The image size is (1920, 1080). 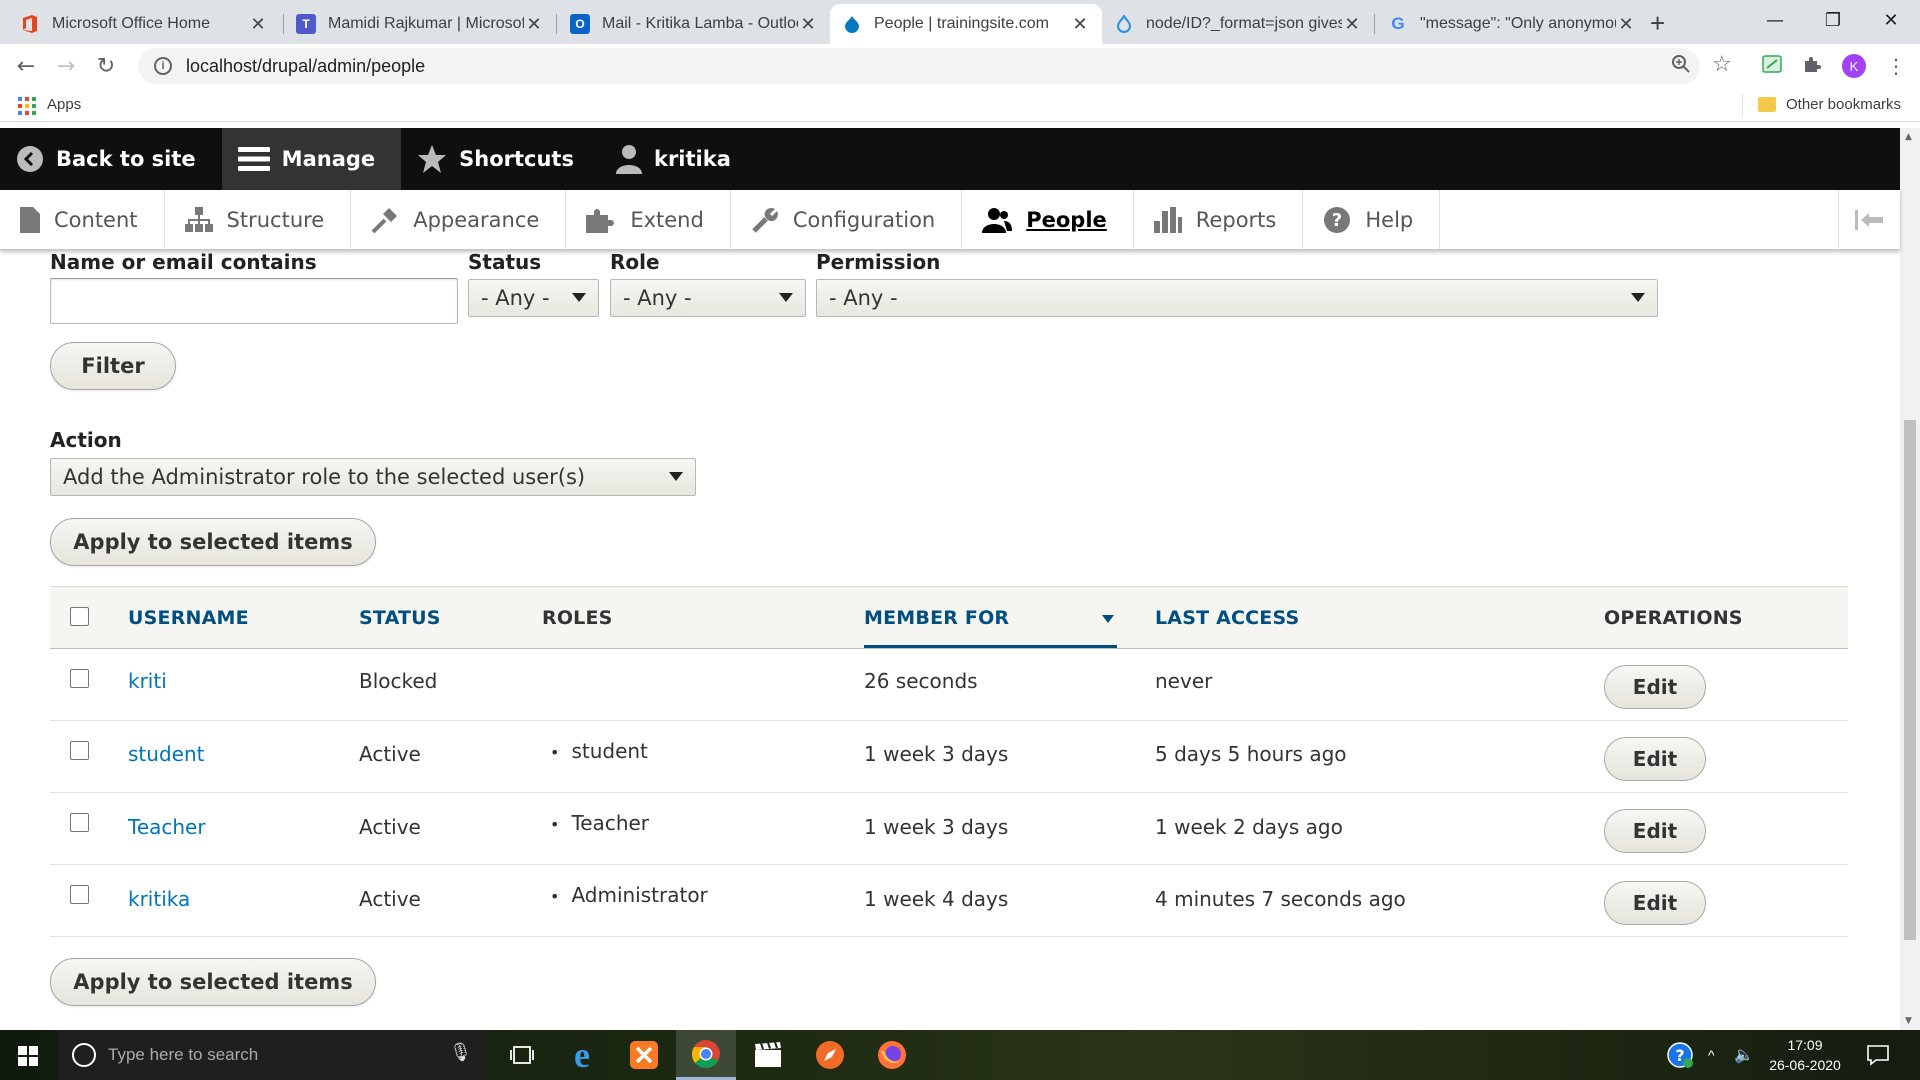 What do you see at coordinates (522, 1055) in the screenshot?
I see `task-view-icon` at bounding box center [522, 1055].